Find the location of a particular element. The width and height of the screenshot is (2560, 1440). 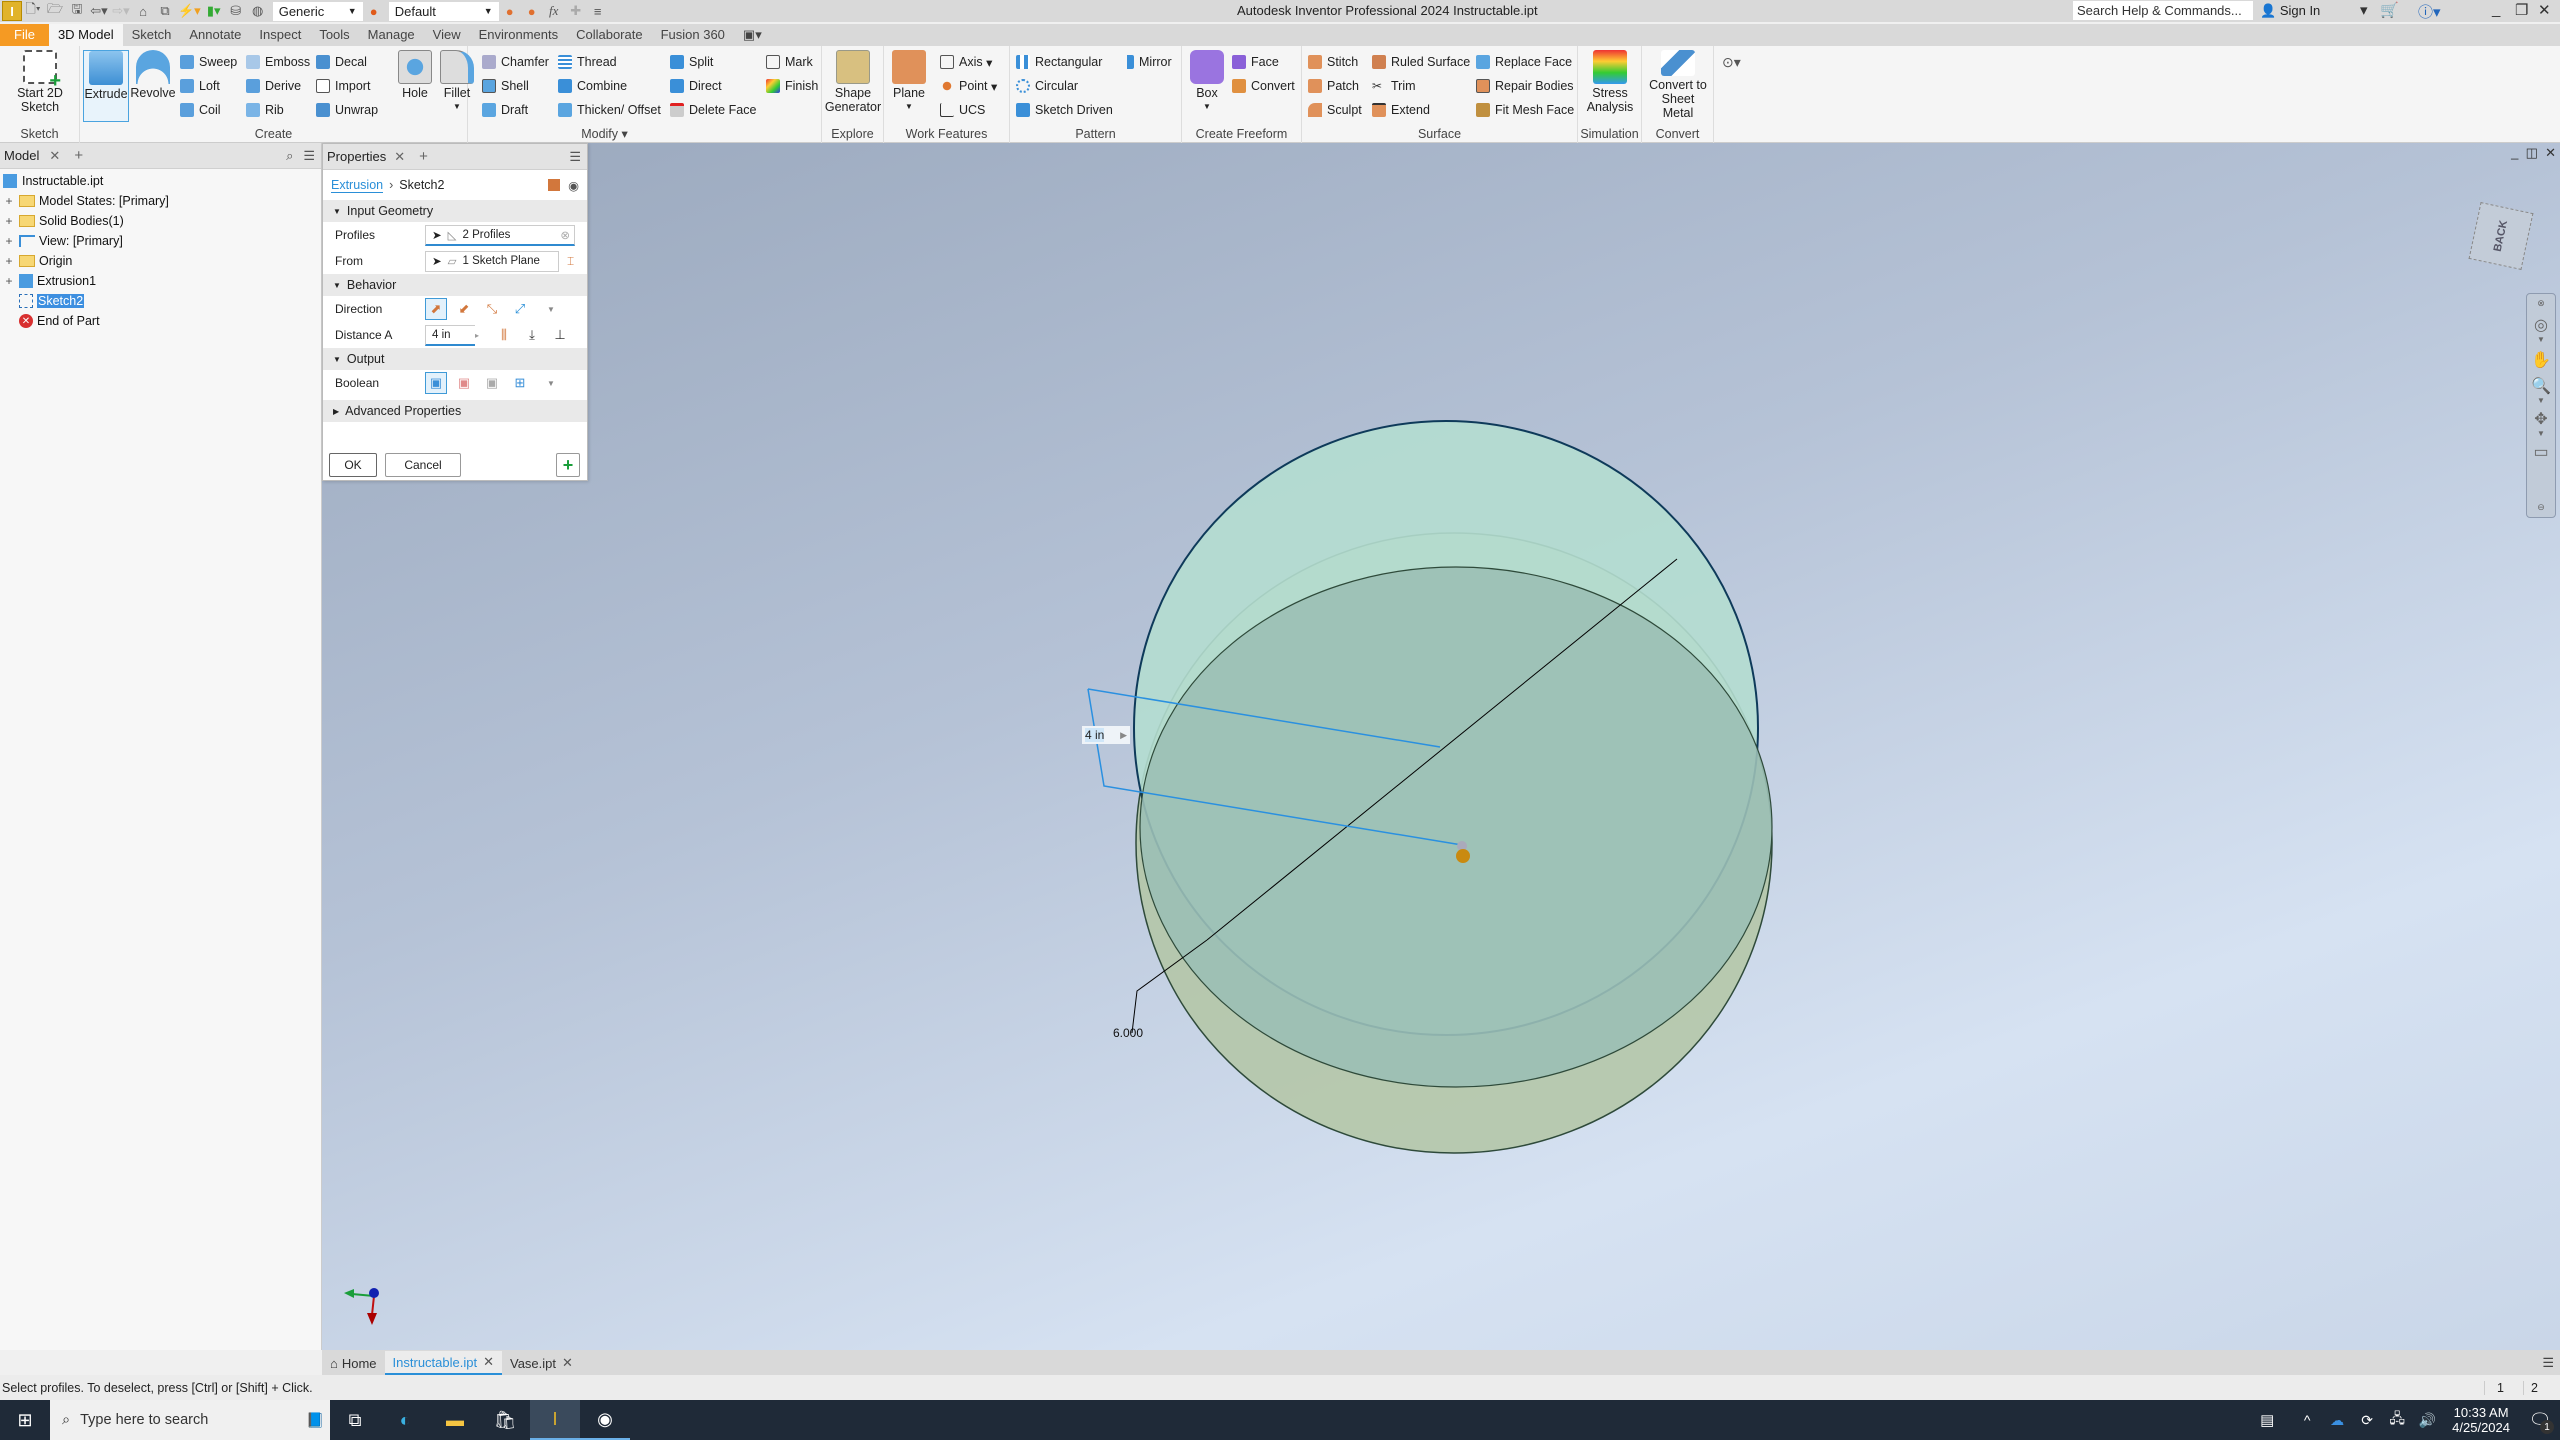

clock: 10:33 AM 4/25/2024 is located at coordinates (2481, 1420).